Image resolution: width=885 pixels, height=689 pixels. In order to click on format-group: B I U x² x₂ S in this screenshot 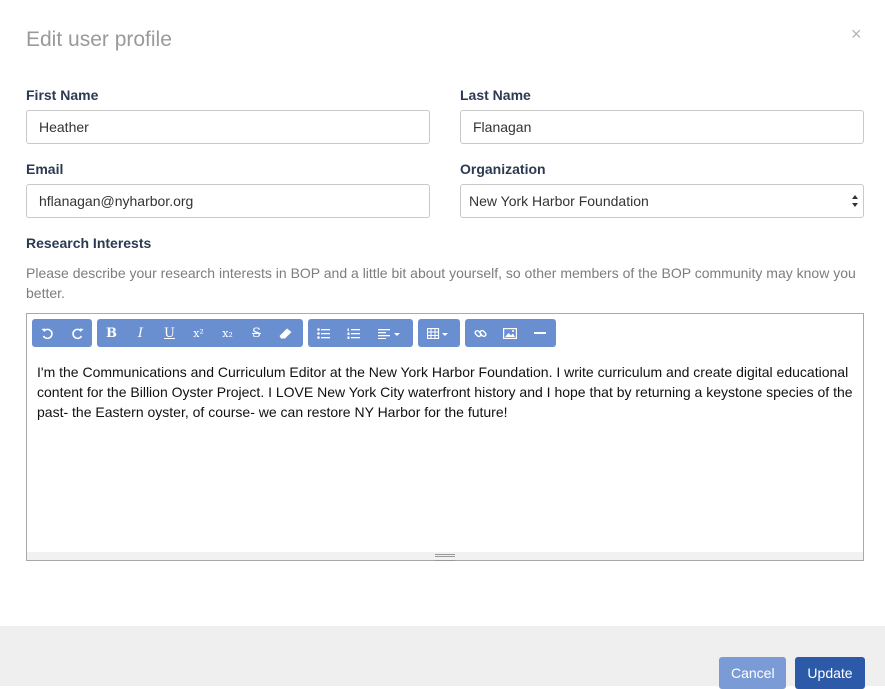, I will do `click(200, 333)`.